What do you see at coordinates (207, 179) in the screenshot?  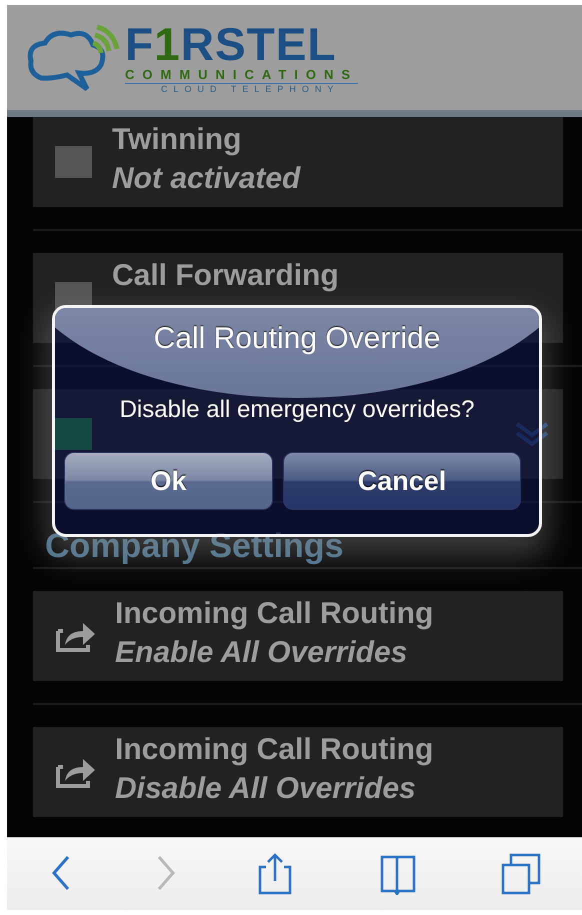 I see `setting-status: Not activated` at bounding box center [207, 179].